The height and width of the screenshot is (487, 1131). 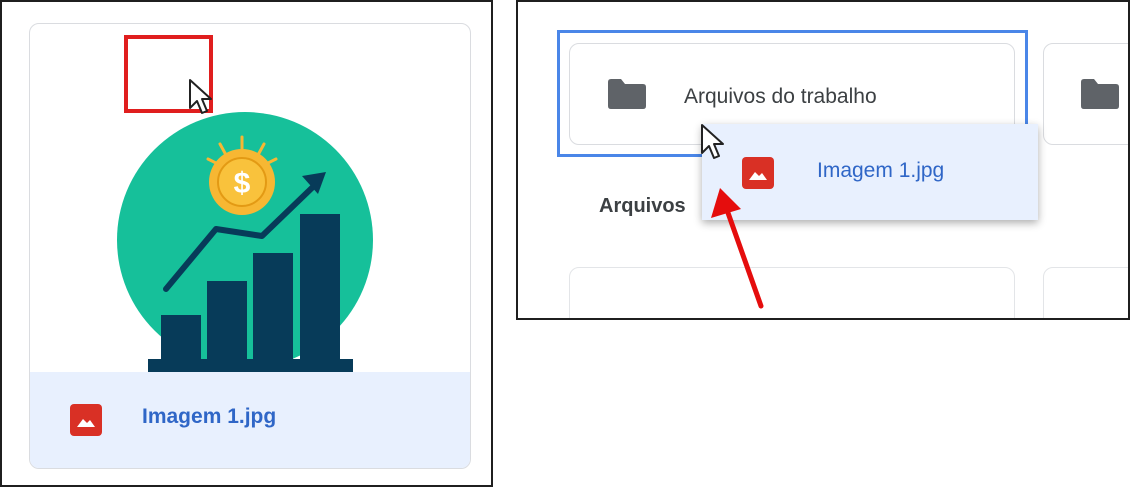 I want to click on section-label-arquivos: Arquivos, so click(x=642, y=206).